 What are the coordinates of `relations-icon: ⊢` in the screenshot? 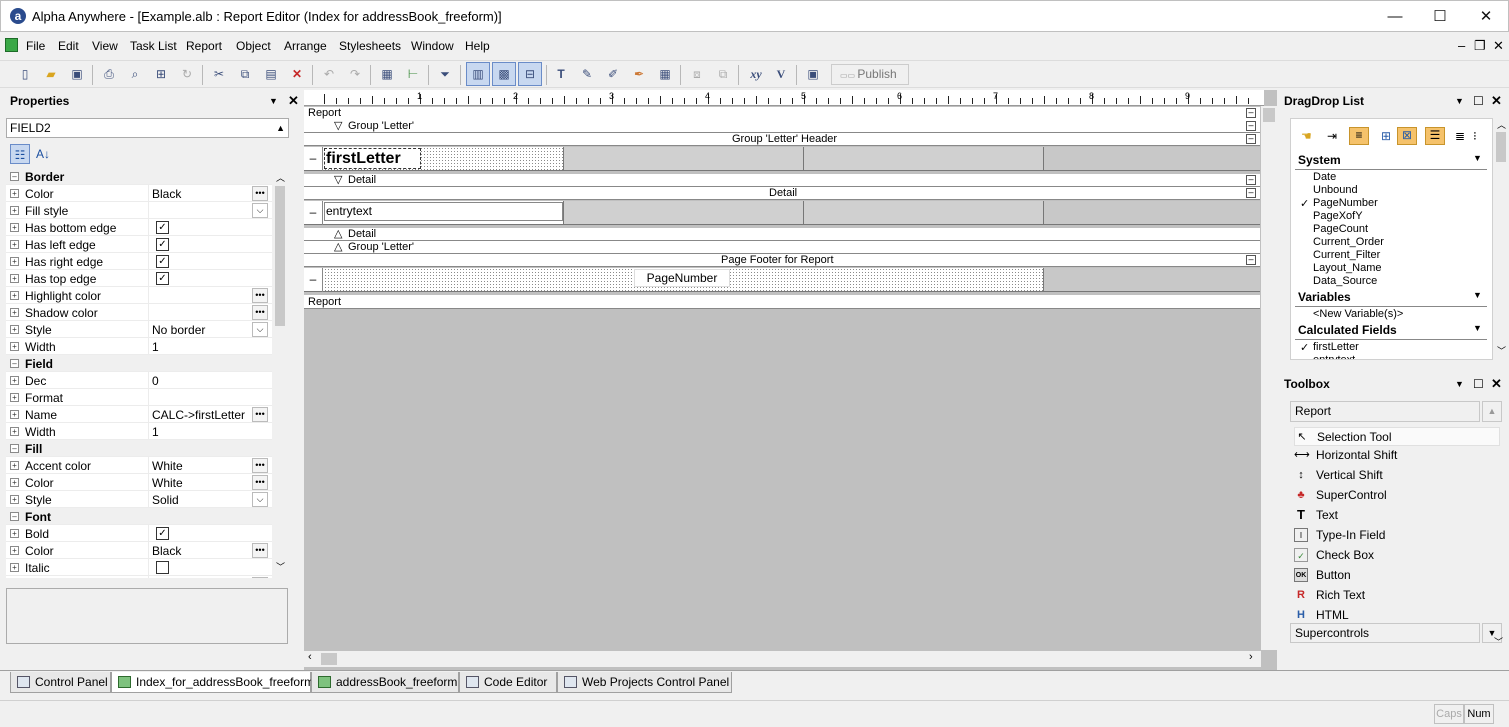 It's located at (413, 74).